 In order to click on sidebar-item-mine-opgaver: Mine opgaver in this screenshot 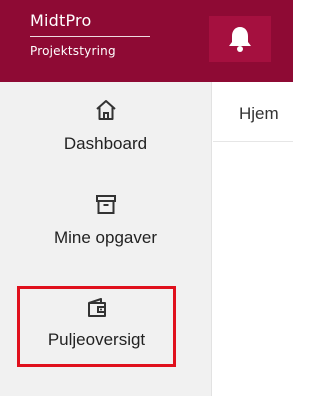, I will do `click(105, 220)`.